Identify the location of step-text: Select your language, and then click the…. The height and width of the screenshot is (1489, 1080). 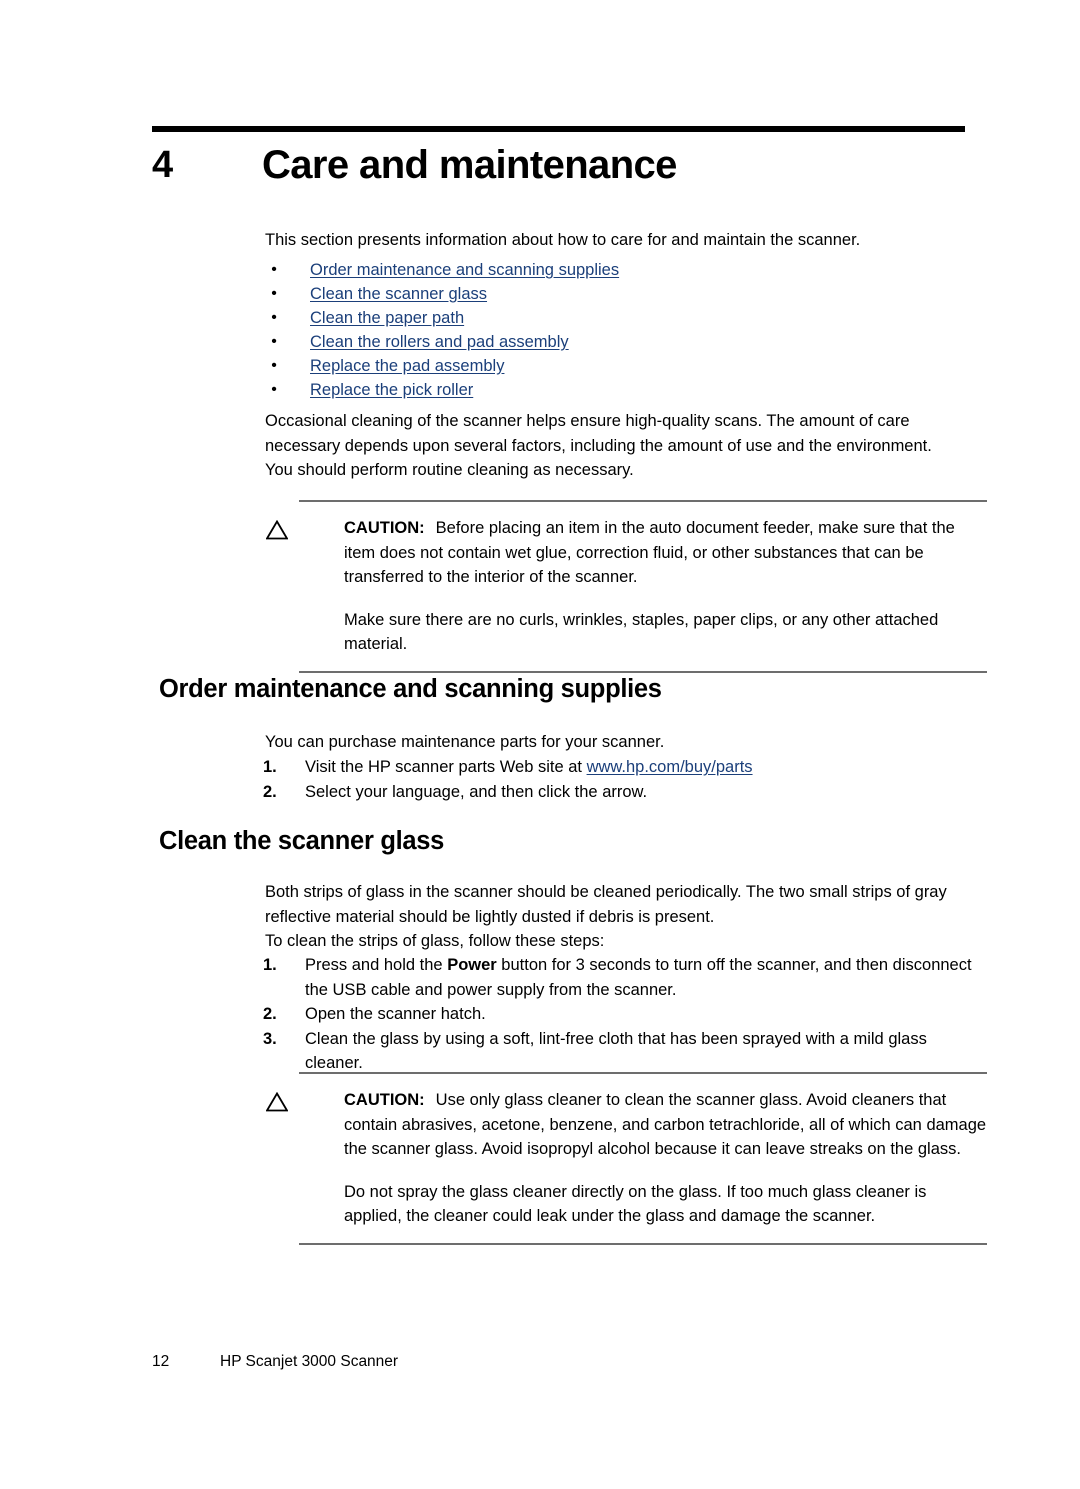
(476, 791).